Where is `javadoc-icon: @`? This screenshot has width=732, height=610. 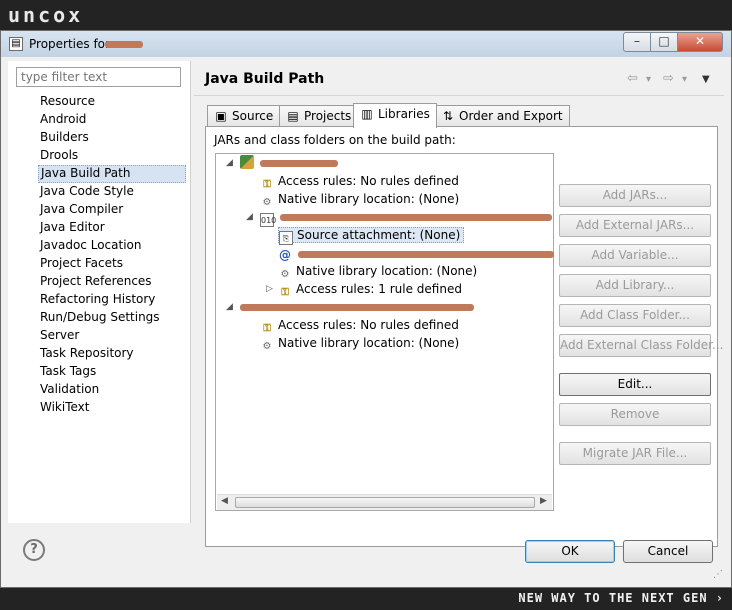
javadoc-icon: @ is located at coordinates (285, 255).